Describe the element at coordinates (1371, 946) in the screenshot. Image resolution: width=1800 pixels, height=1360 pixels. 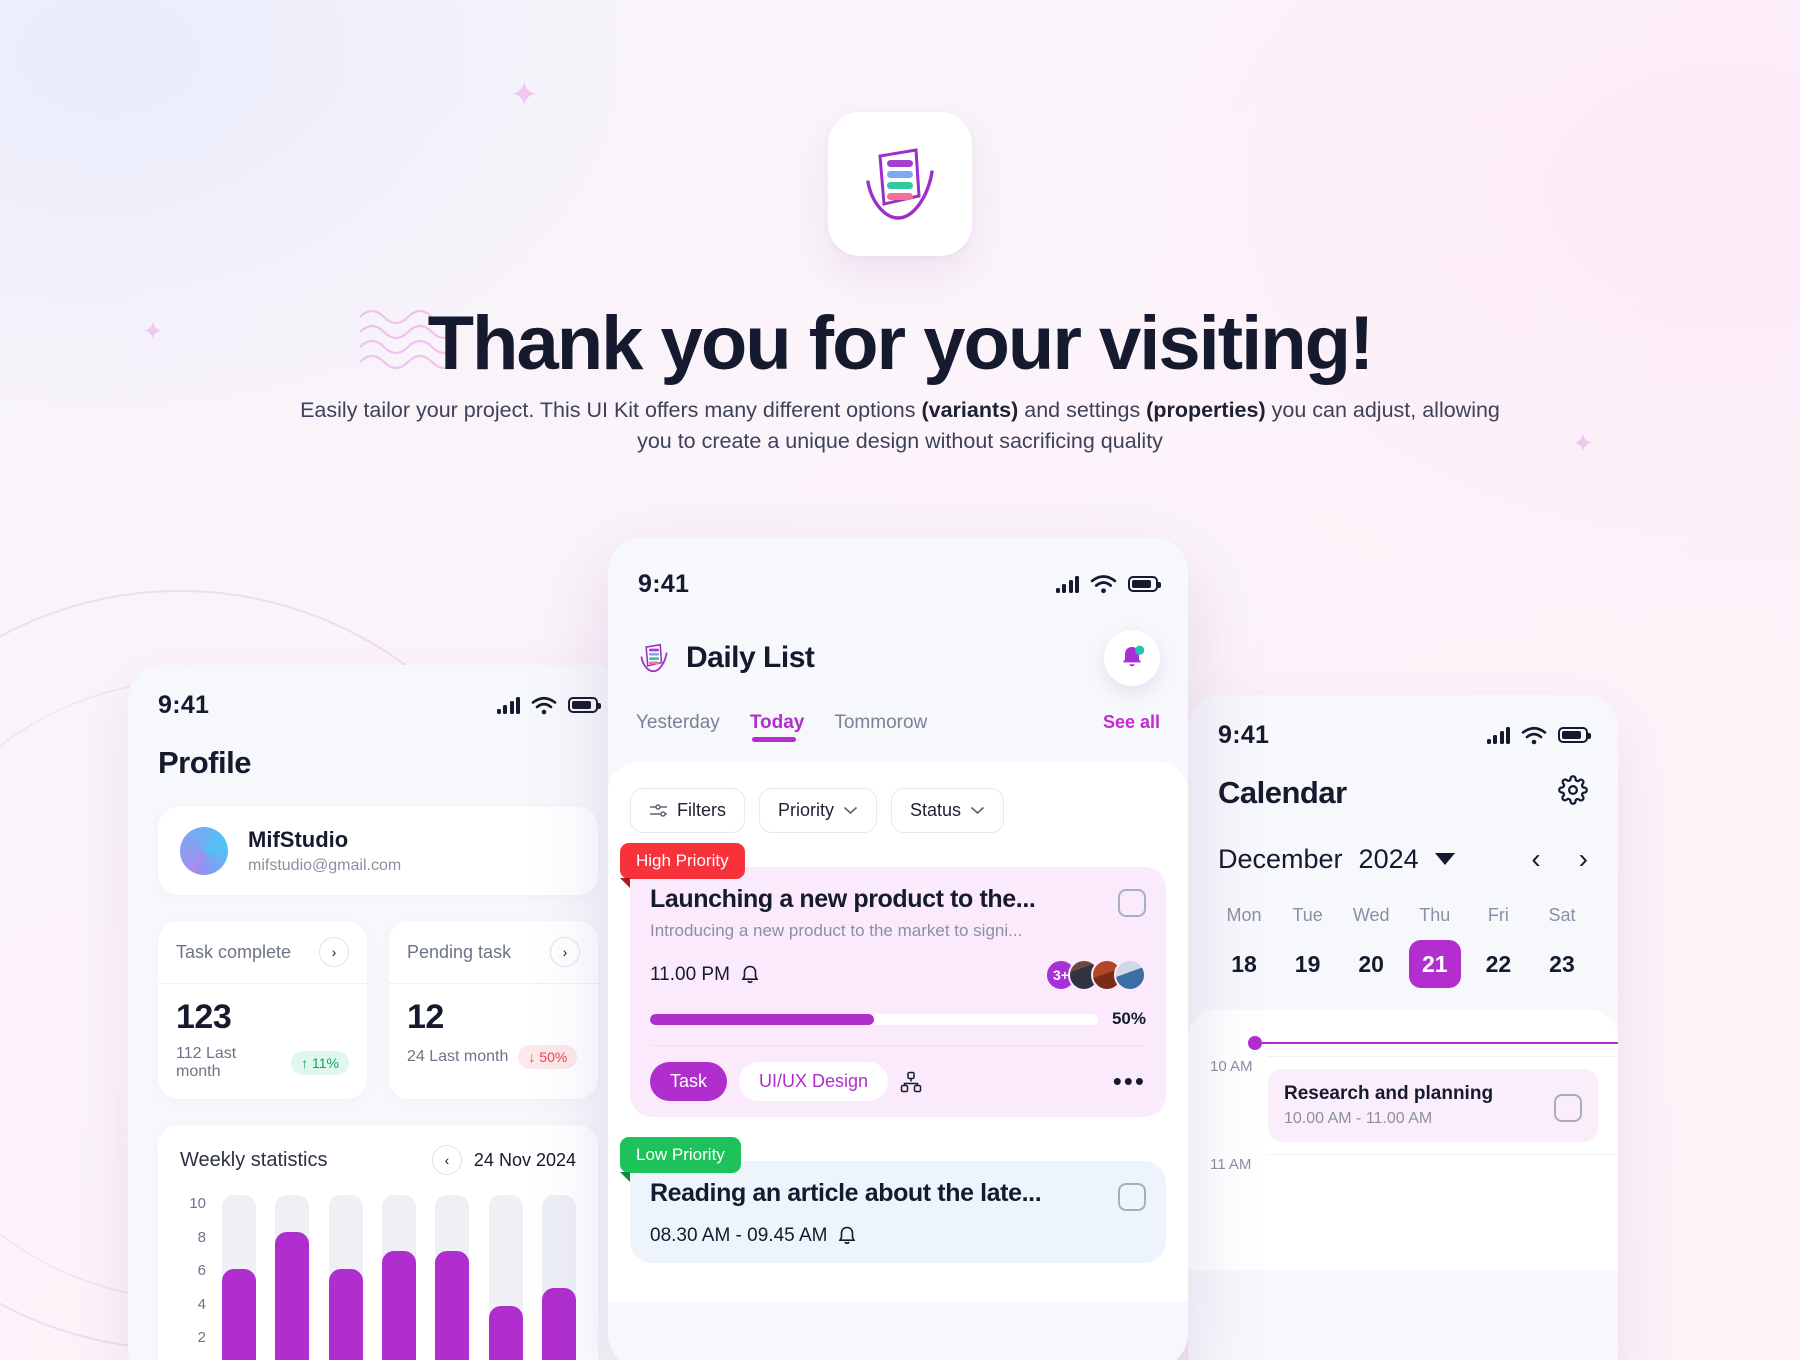
I see `calendar-day-20: Wed 20` at that location.